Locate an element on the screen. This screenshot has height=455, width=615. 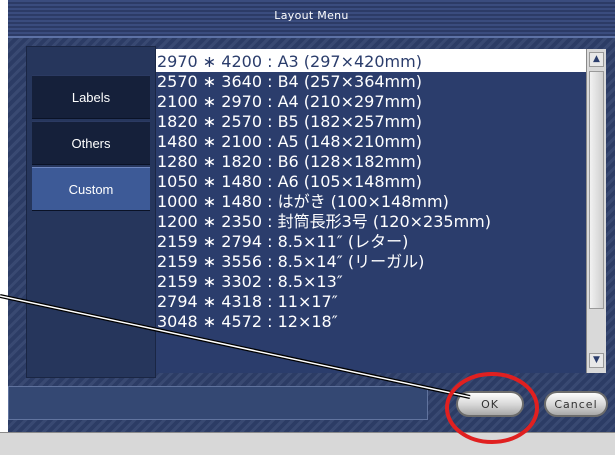
list-item: 1200 ∗ 2350 : 封筒長形3号 (120×235mm) is located at coordinates (371, 222).